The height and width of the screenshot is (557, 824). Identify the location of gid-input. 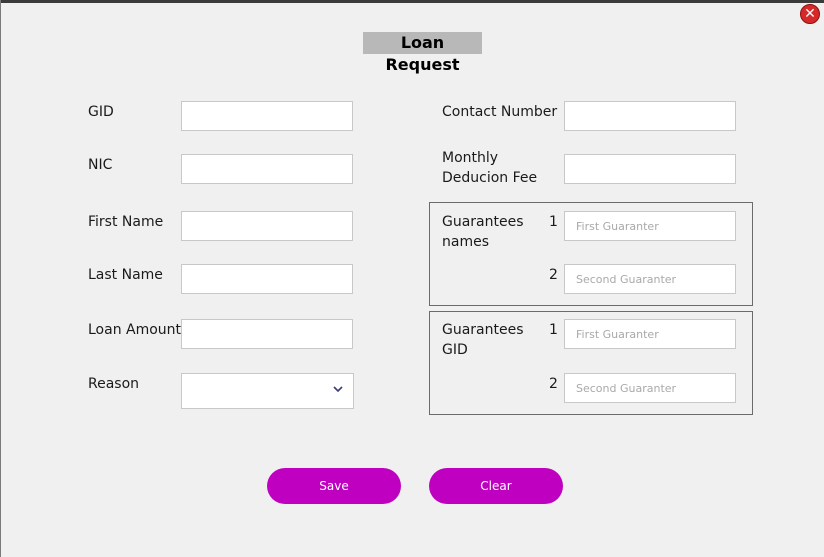
(267, 116).